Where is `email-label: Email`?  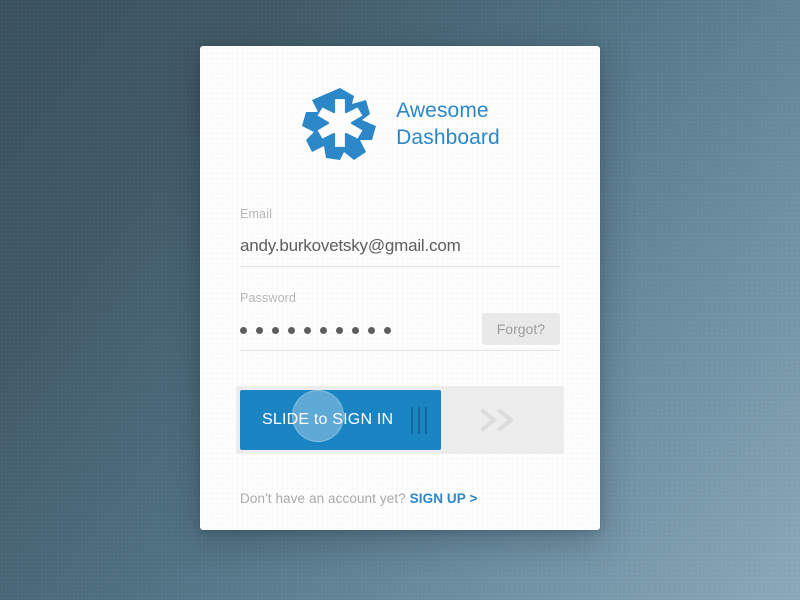
email-label: Email is located at coordinates (256, 214).